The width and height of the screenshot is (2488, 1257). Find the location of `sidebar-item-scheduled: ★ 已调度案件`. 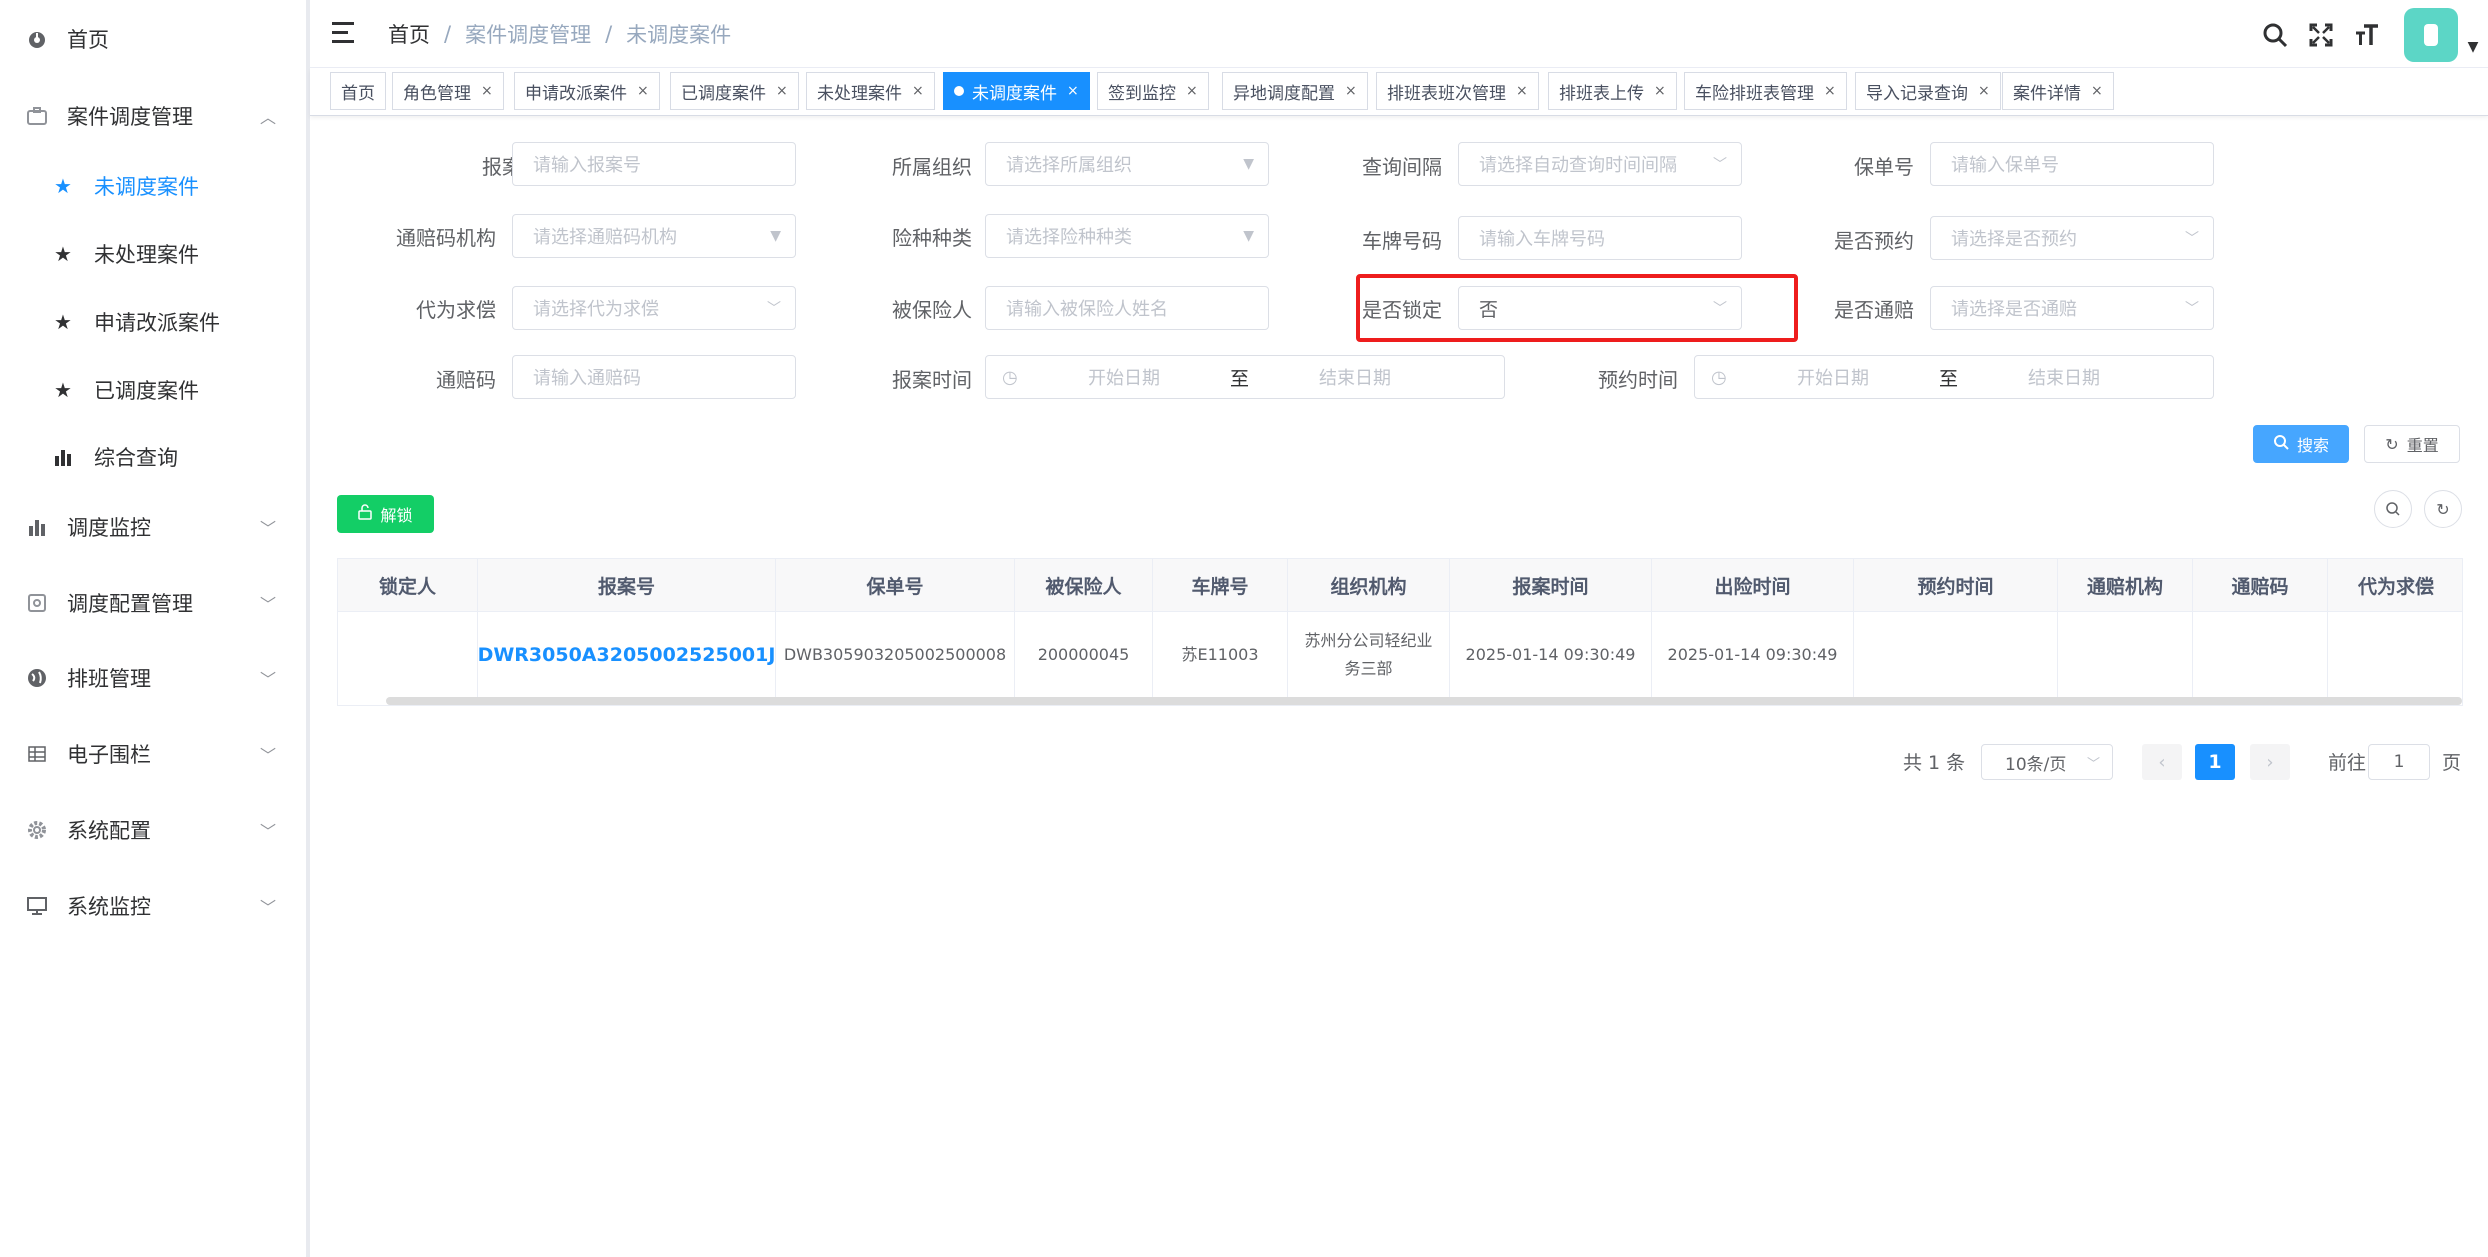

sidebar-item-scheduled: ★ 已调度案件 is located at coordinates (153, 390).